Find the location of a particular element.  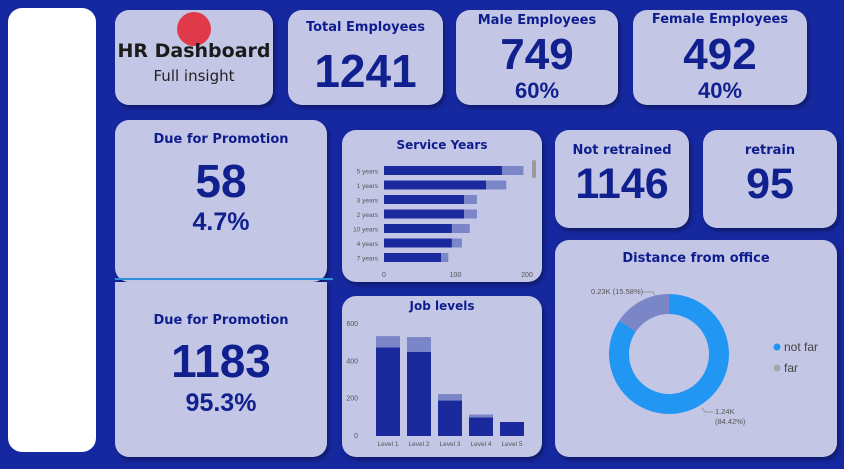

legend-far-dot is located at coordinates (777, 368).